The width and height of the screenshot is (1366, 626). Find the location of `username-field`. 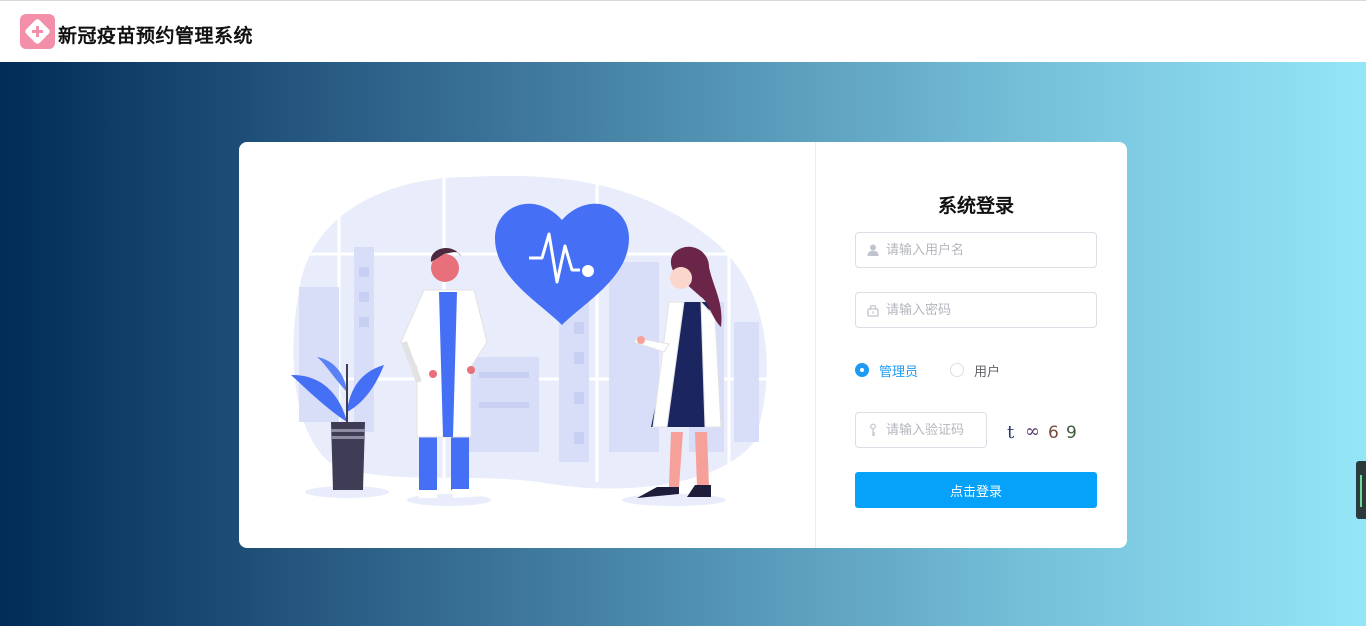

username-field is located at coordinates (976, 250).